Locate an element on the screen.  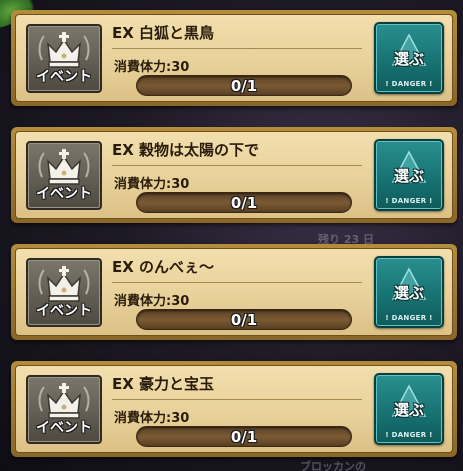
background-text: ブロッカンの is located at coordinates (333, 465).